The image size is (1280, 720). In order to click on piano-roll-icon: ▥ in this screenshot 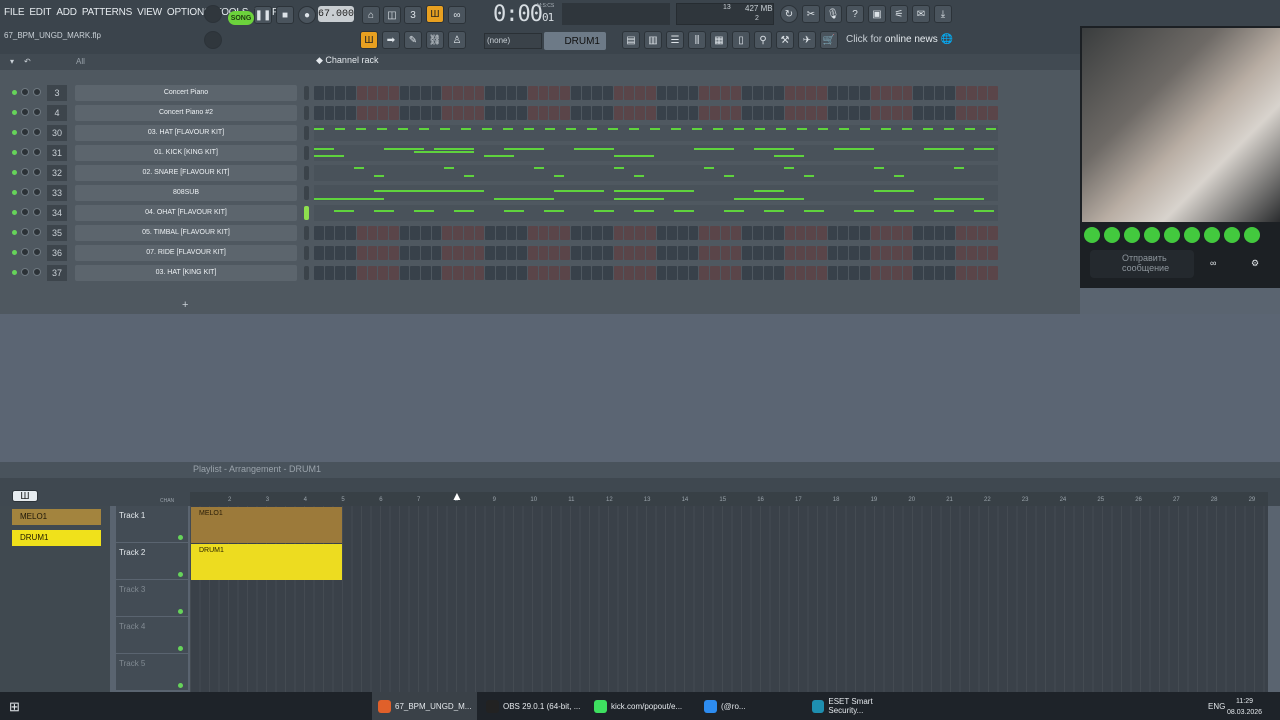, I will do `click(653, 40)`.